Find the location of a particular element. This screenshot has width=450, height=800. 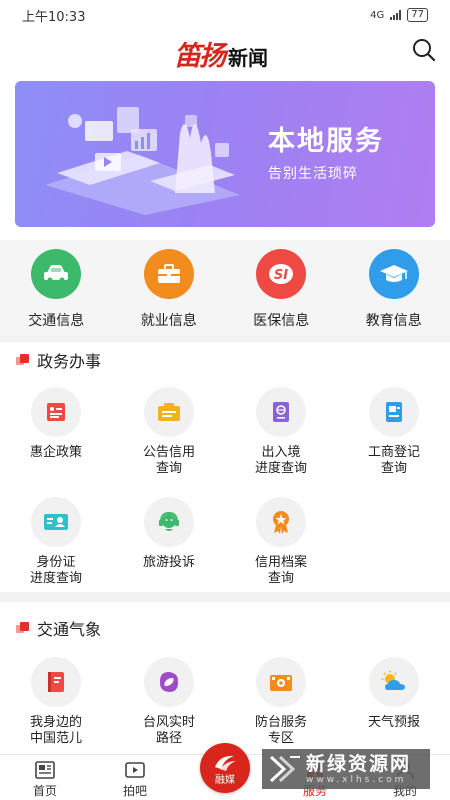

grid-item-label: 台风实时 路径 is located at coordinates (168, 730).